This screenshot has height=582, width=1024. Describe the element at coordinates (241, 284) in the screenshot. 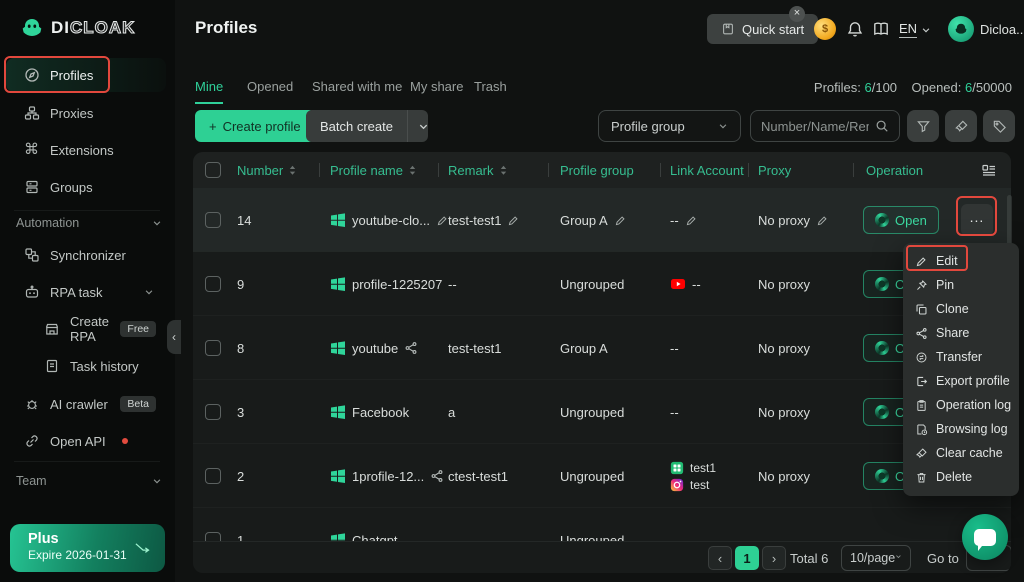

I see `row-number: 9` at that location.